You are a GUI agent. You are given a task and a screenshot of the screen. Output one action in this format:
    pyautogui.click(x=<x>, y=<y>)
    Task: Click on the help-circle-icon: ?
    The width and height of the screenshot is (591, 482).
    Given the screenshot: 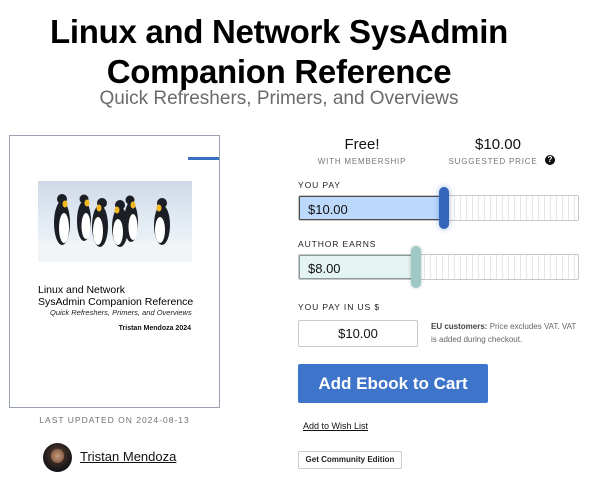 What is the action you would take?
    pyautogui.click(x=550, y=160)
    